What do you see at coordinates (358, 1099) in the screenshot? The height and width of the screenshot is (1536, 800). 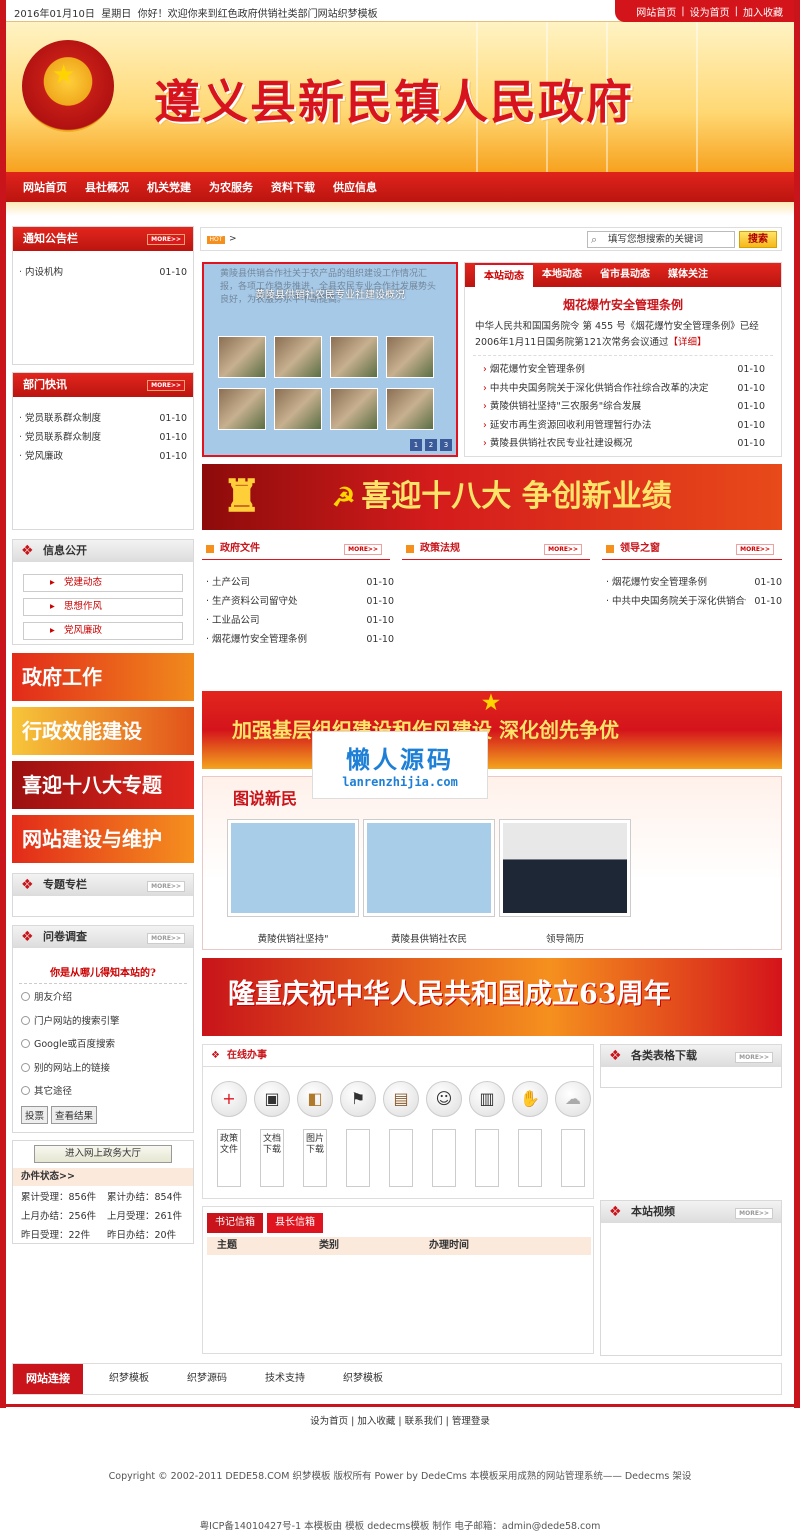 I see `flag-icon: ⚑` at bounding box center [358, 1099].